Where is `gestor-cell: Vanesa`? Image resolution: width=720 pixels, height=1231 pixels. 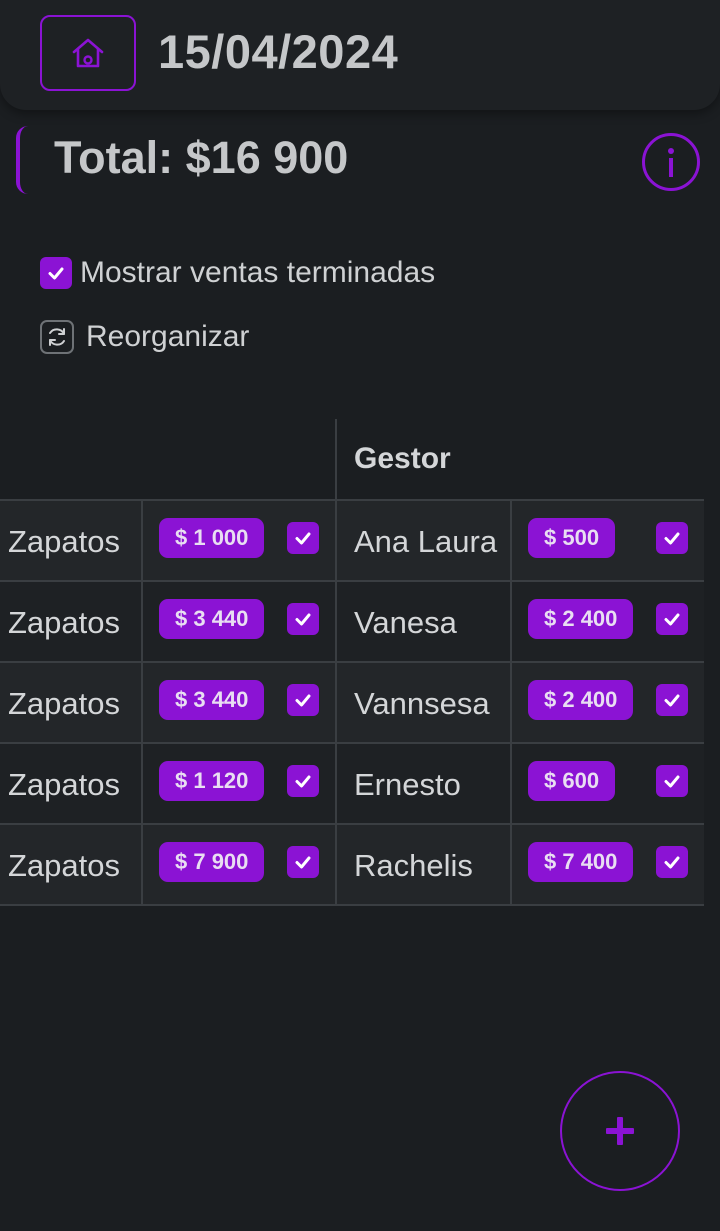
gestor-cell: Vanesa is located at coordinates (423, 621).